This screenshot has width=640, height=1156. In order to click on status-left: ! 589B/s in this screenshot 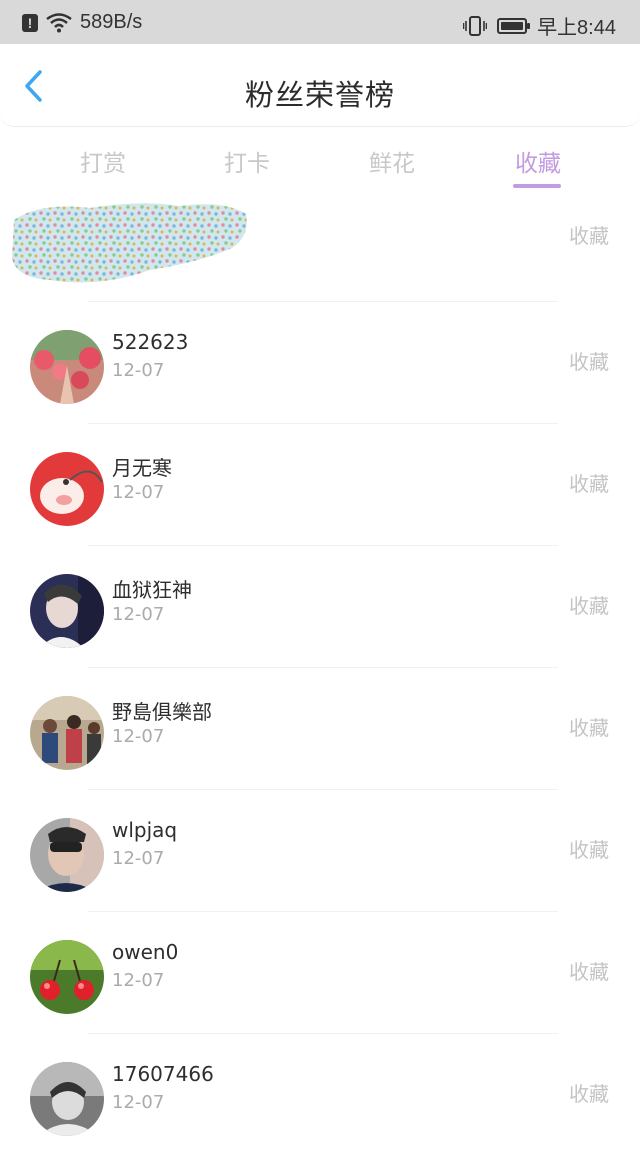, I will do `click(82, 22)`.